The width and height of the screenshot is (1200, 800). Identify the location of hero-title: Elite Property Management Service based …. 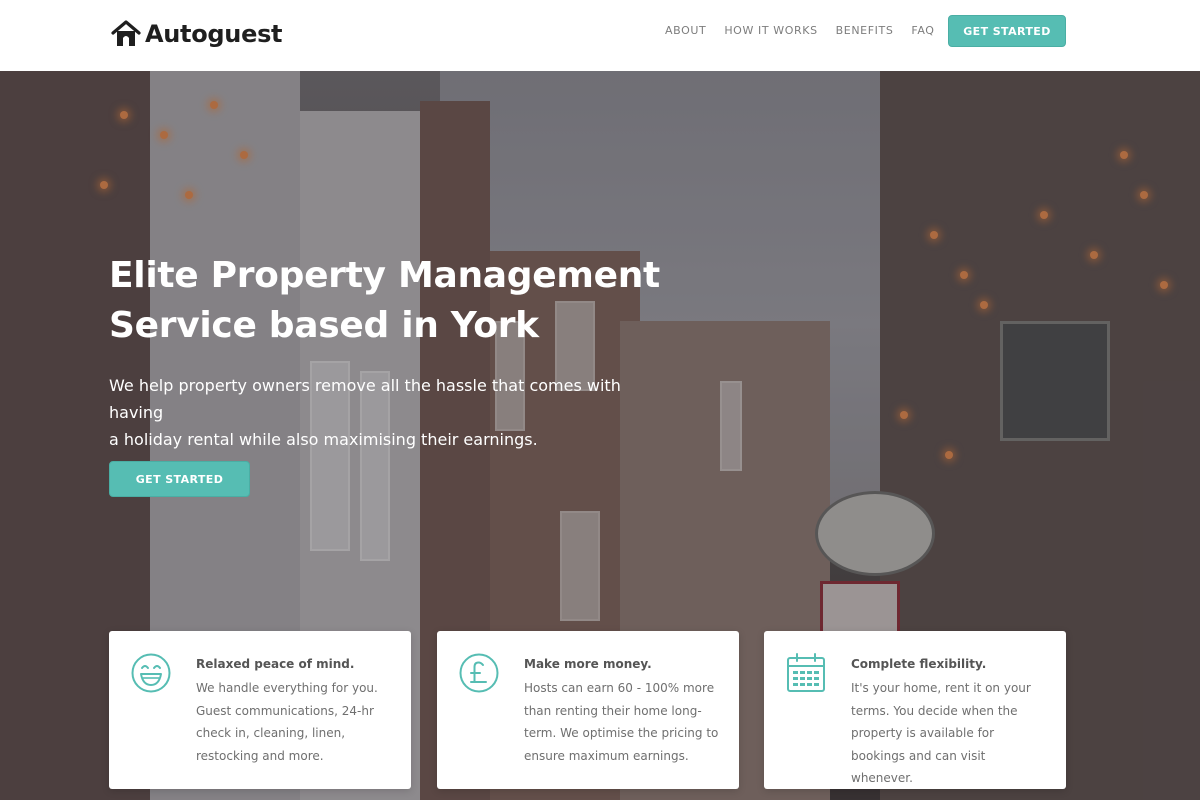
(389, 301).